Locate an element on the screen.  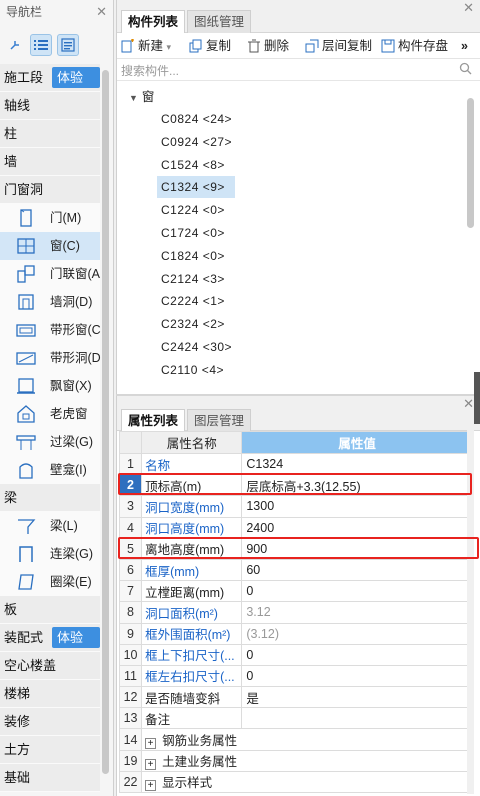
floor-copy-button: 层间复制 is located at coordinates (338, 46).